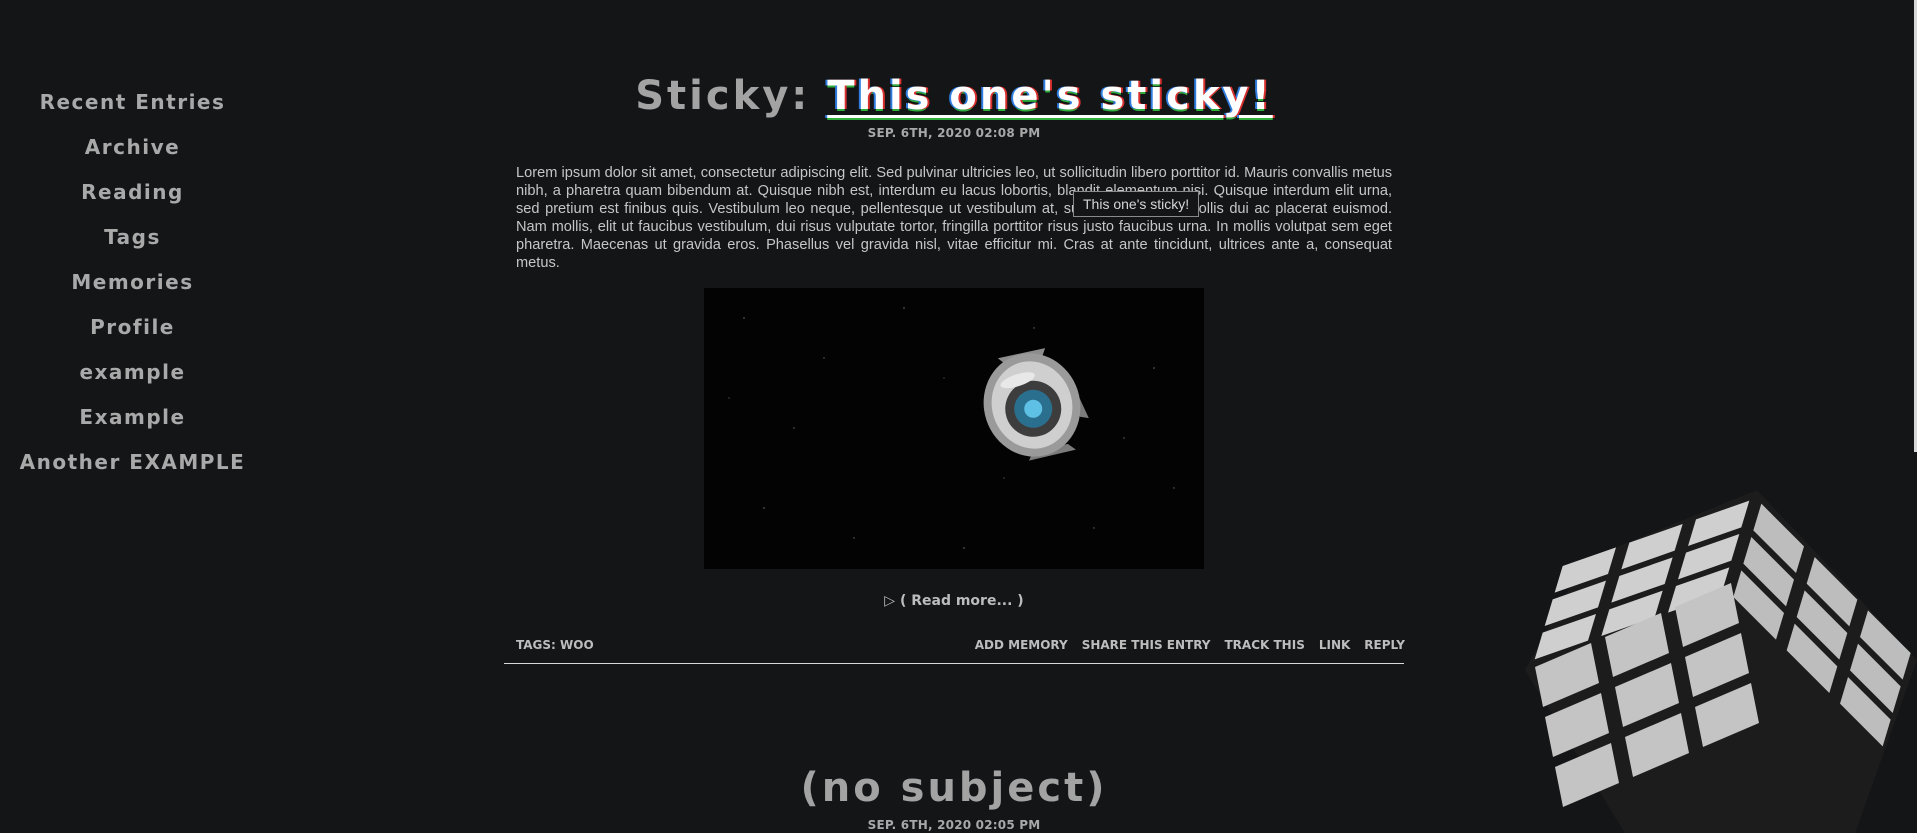  What do you see at coordinates (132, 149) in the screenshot?
I see `sidebar-item-archive: Archive` at bounding box center [132, 149].